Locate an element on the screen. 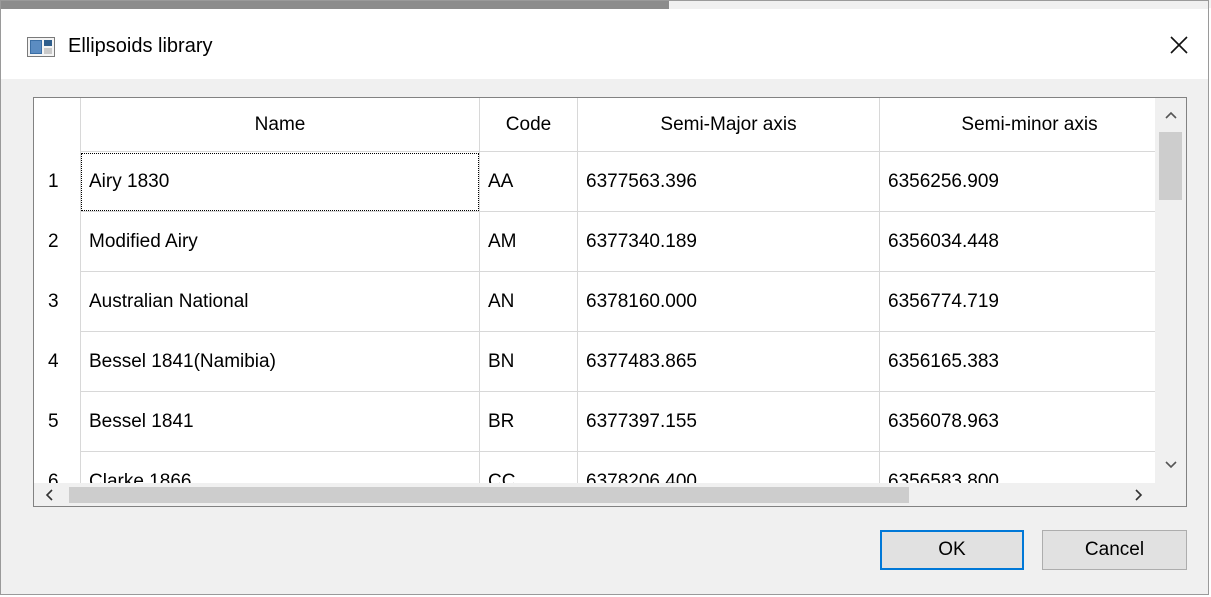  horizontal-scroll-thumb is located at coordinates (489, 495).